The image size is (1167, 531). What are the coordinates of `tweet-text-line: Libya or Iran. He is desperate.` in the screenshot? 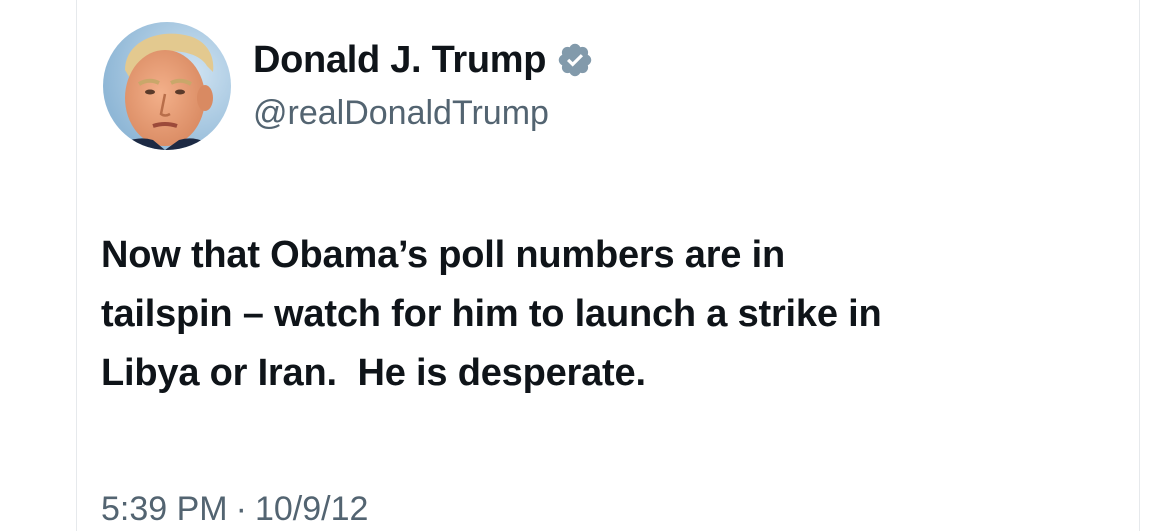 It's located at (373, 373).